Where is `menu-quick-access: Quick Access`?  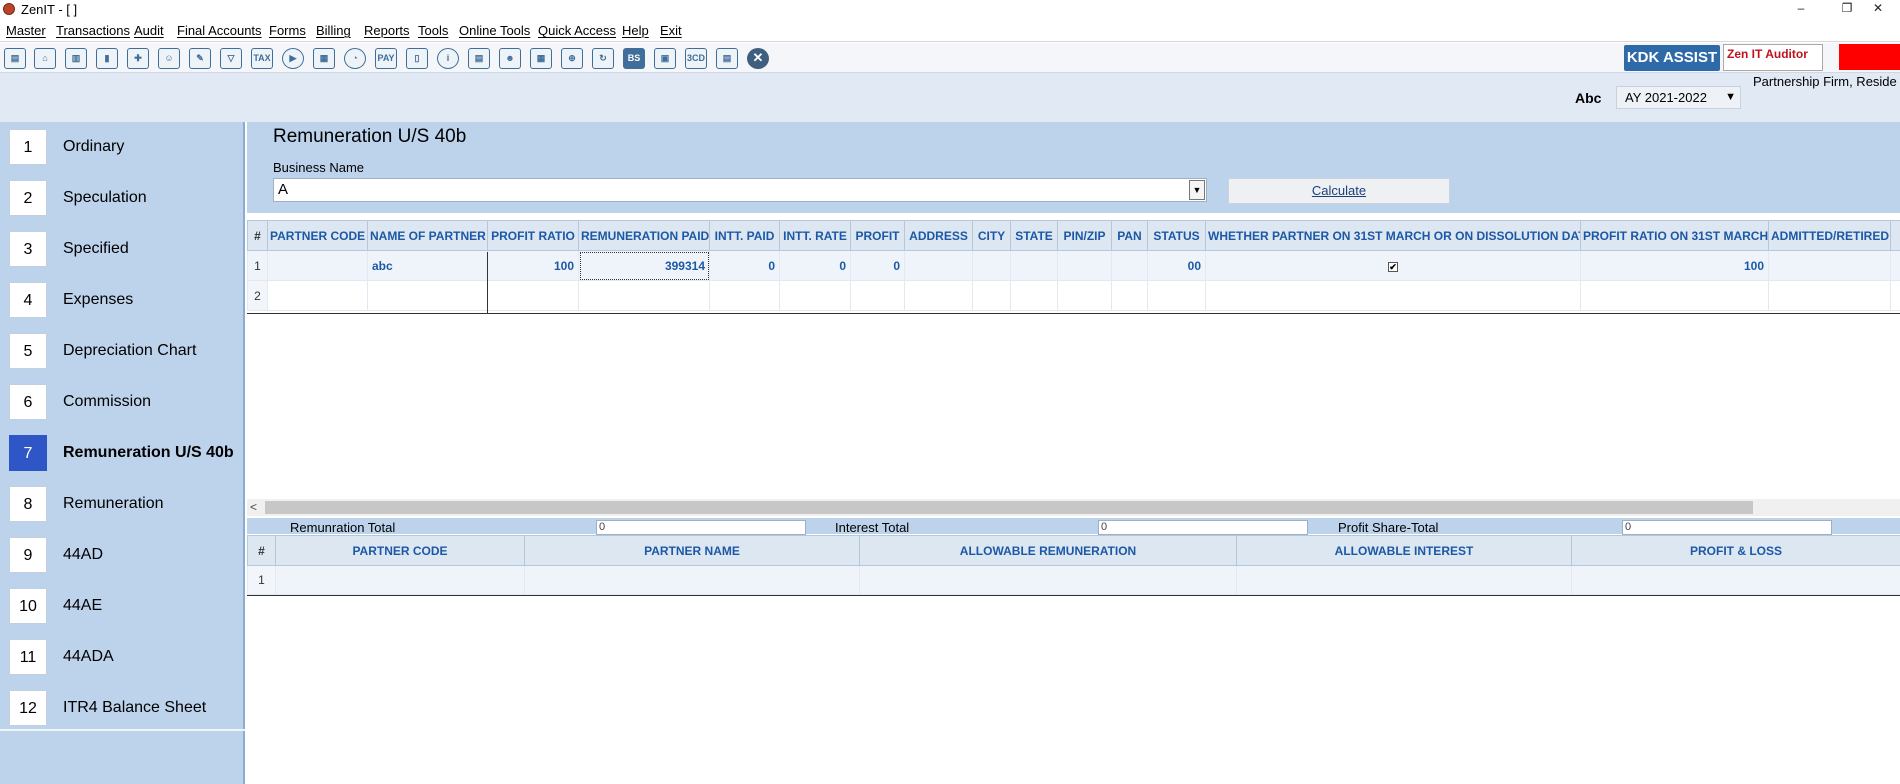 menu-quick-access: Quick Access is located at coordinates (577, 30).